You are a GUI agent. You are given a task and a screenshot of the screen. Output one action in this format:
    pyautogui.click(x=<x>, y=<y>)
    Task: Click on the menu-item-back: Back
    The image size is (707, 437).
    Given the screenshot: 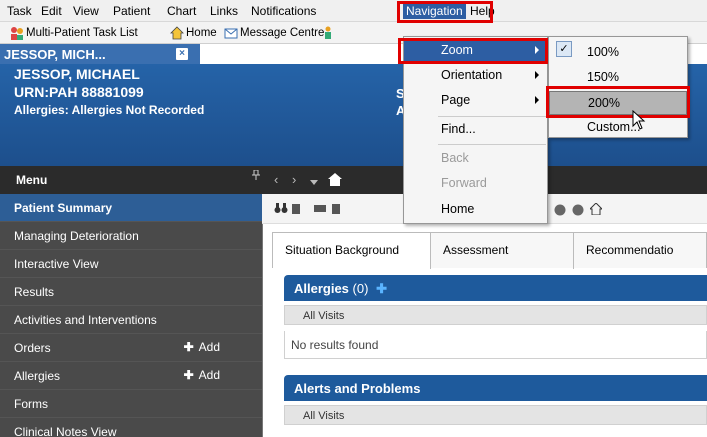 What is the action you would take?
    pyautogui.click(x=475, y=159)
    